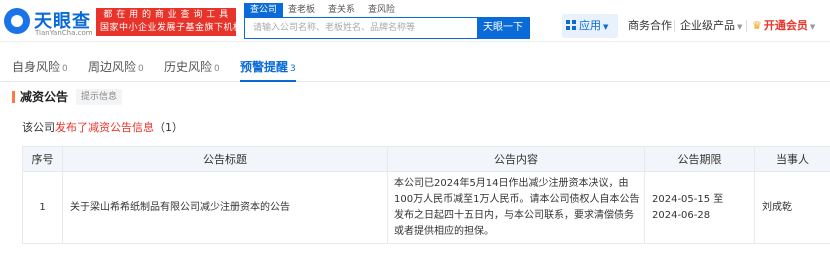 This screenshot has width=830, height=258. I want to click on vip-button: ♛ 开通会员 ▼, so click(783, 26).